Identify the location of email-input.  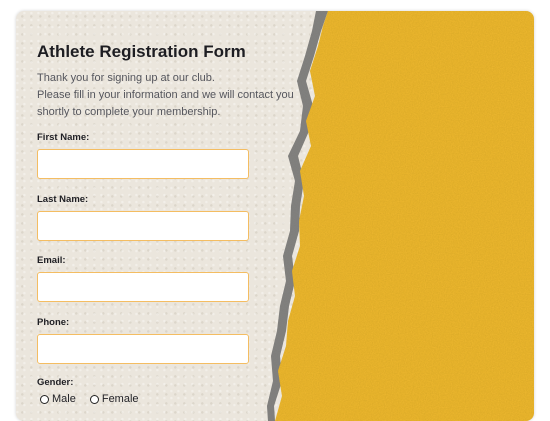
(143, 287).